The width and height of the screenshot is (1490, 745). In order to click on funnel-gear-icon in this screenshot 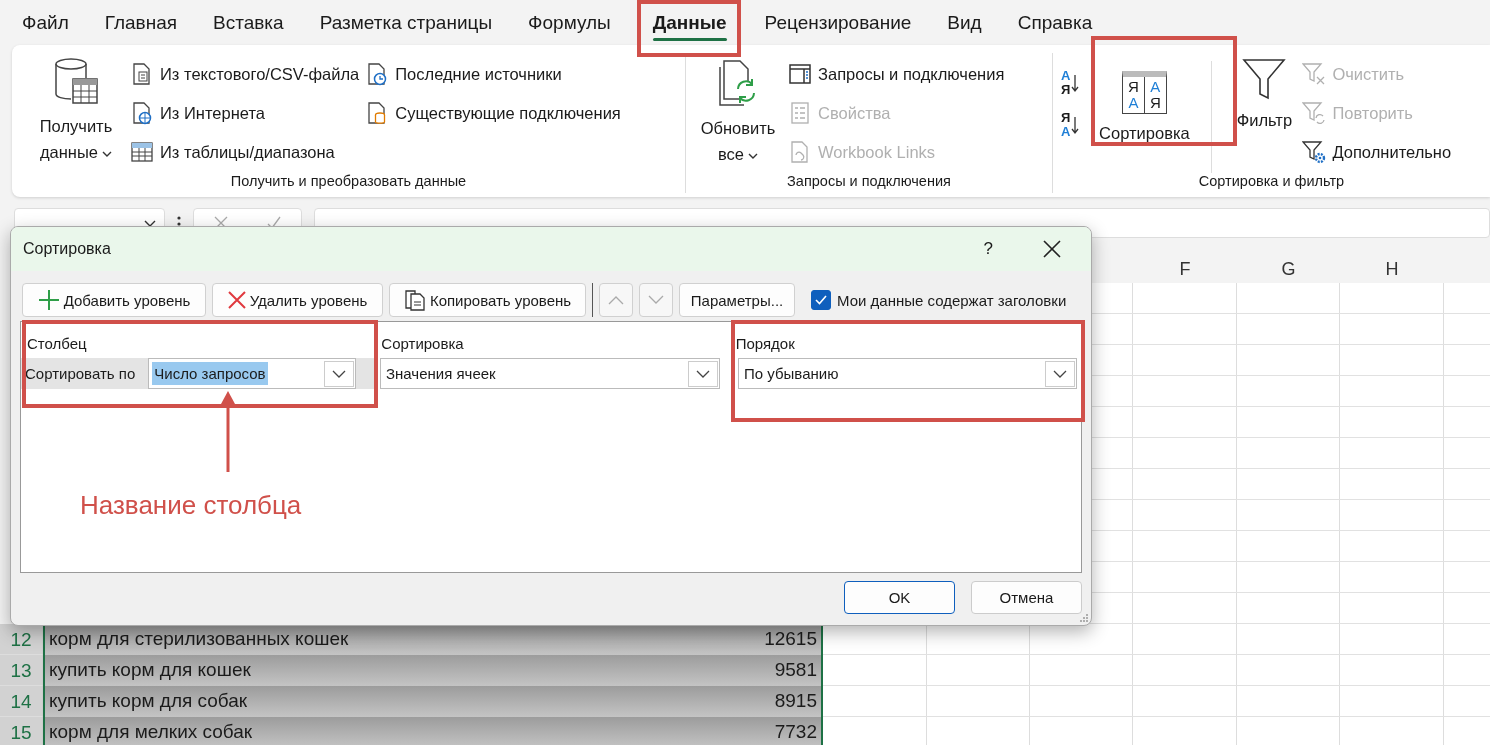, I will do `click(1314, 152)`.